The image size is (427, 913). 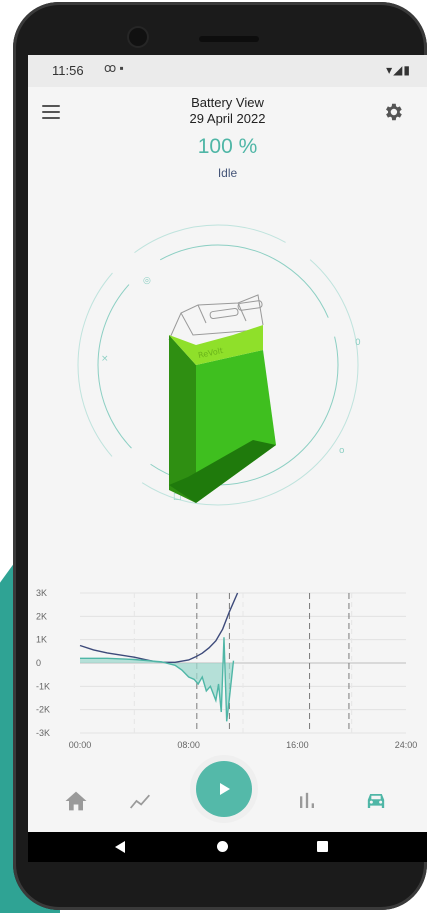 What do you see at coordinates (41, 616) in the screenshot?
I see `y-tick-label: 2K` at bounding box center [41, 616].